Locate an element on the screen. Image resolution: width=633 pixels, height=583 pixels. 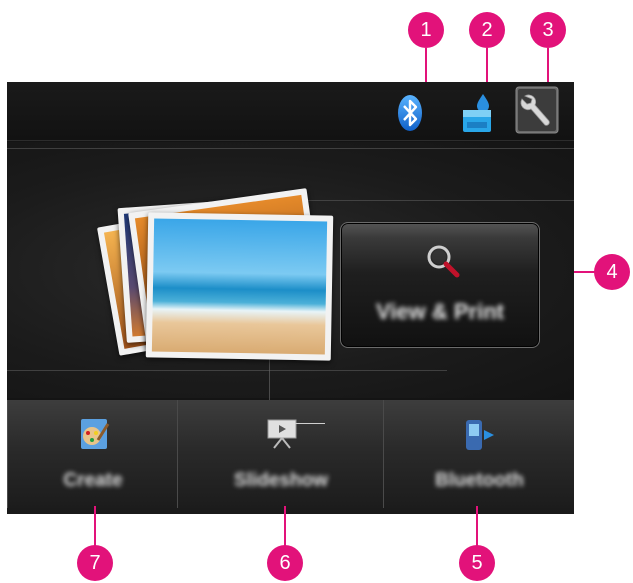
guide-line-right is located at coordinates (440, 200).